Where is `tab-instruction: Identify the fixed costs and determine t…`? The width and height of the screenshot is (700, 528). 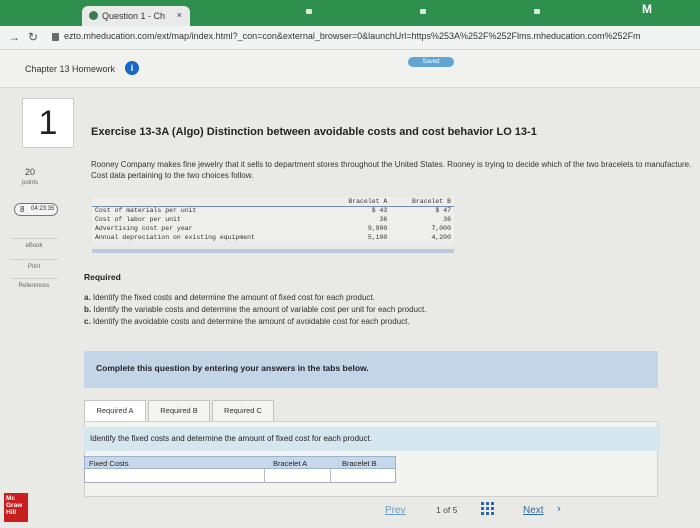
tab-instruction: Identify the fixed costs and determine t… is located at coordinates (372, 439).